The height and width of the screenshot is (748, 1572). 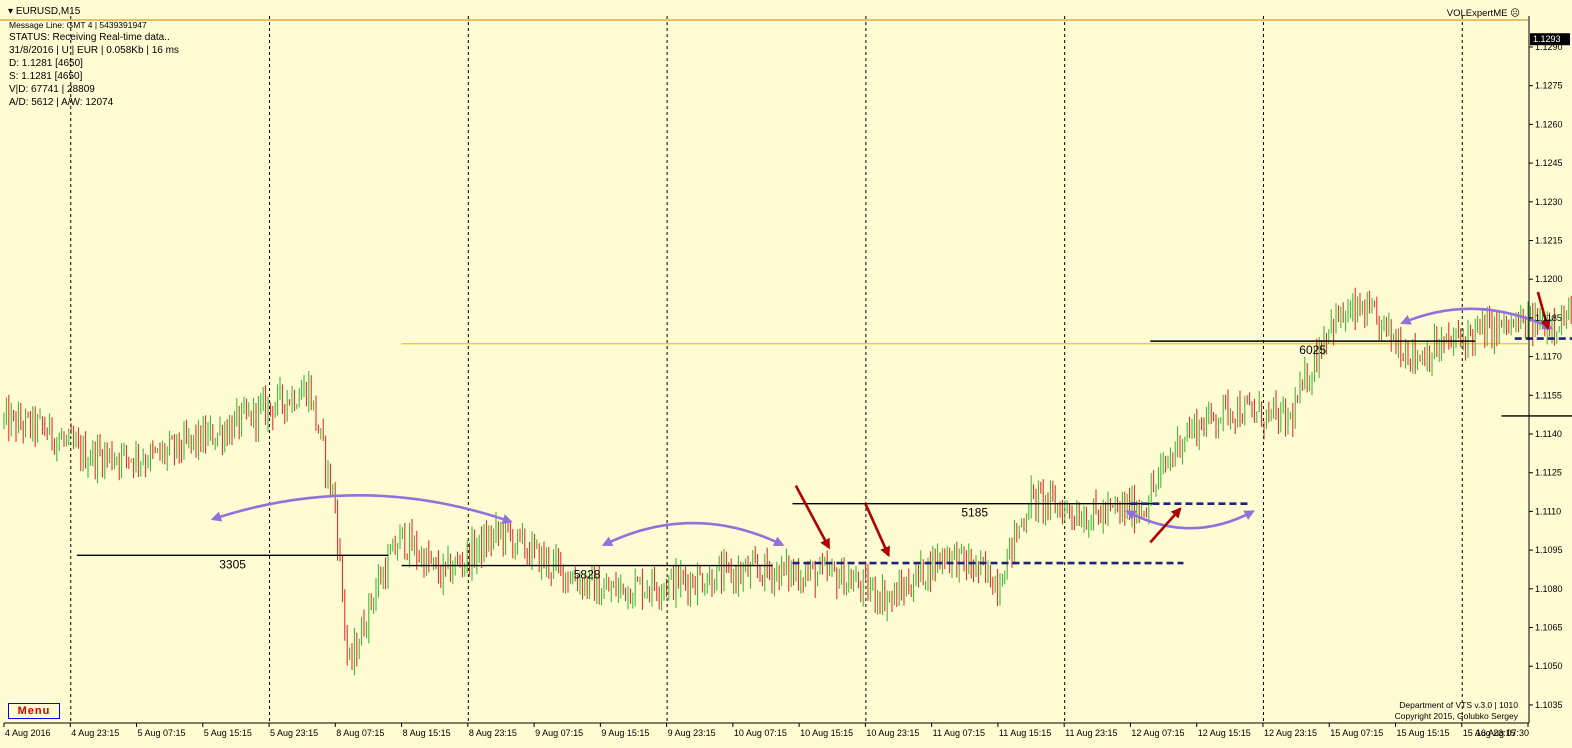 What do you see at coordinates (89, 37) in the screenshot?
I see `status-line: STATUS: Receiving Real-time data..` at bounding box center [89, 37].